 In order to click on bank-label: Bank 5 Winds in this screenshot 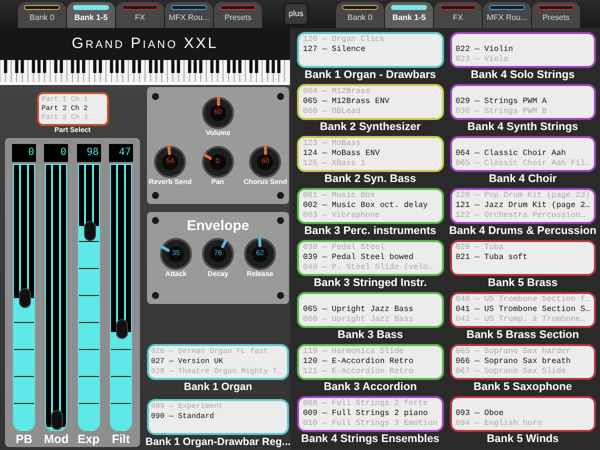, I will do `click(522, 439)`.